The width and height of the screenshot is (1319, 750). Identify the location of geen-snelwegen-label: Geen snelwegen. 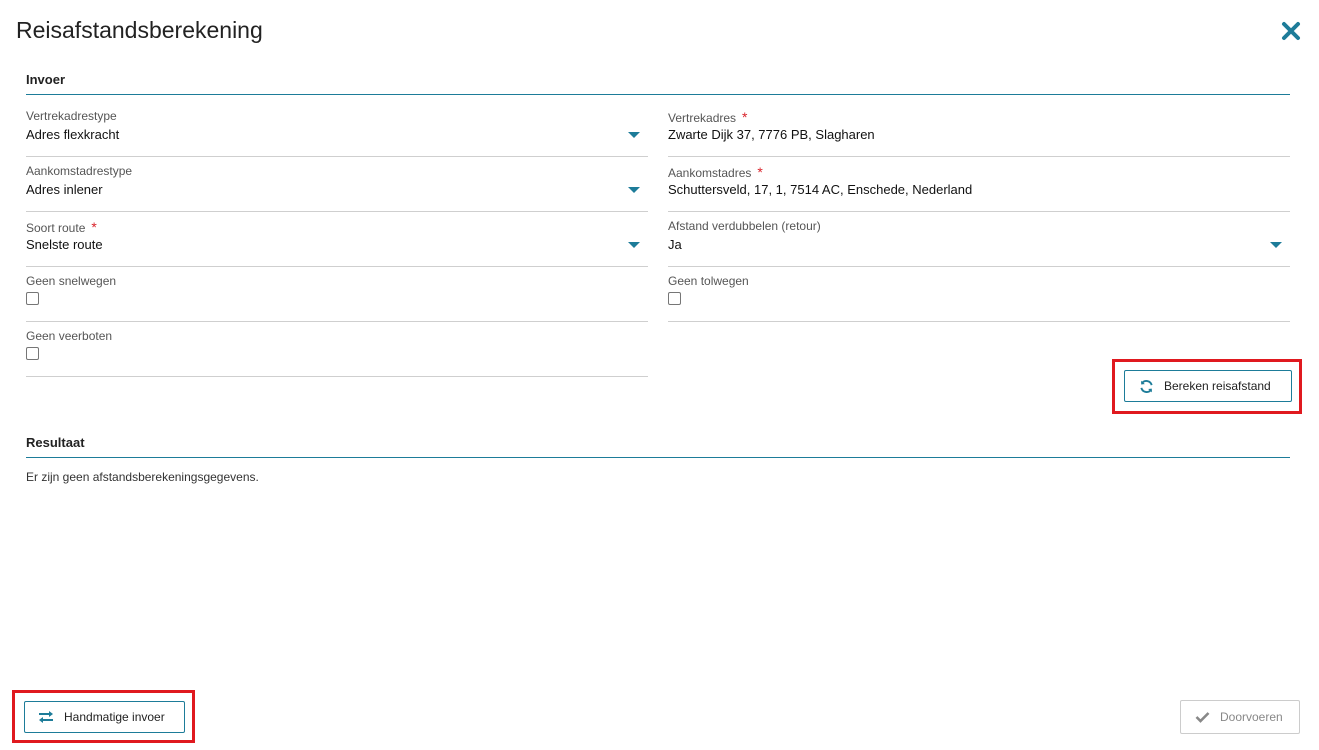
(71, 281).